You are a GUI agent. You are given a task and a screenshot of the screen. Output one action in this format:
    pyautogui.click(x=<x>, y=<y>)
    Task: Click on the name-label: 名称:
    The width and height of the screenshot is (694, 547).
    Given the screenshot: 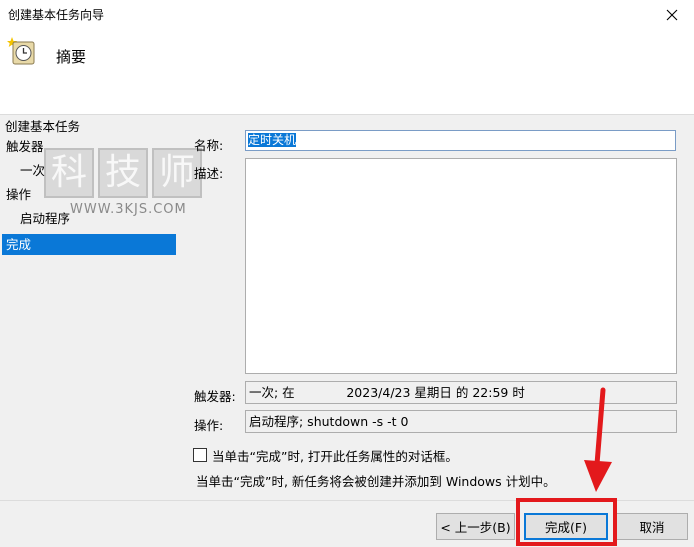 What is the action you would take?
    pyautogui.click(x=209, y=145)
    